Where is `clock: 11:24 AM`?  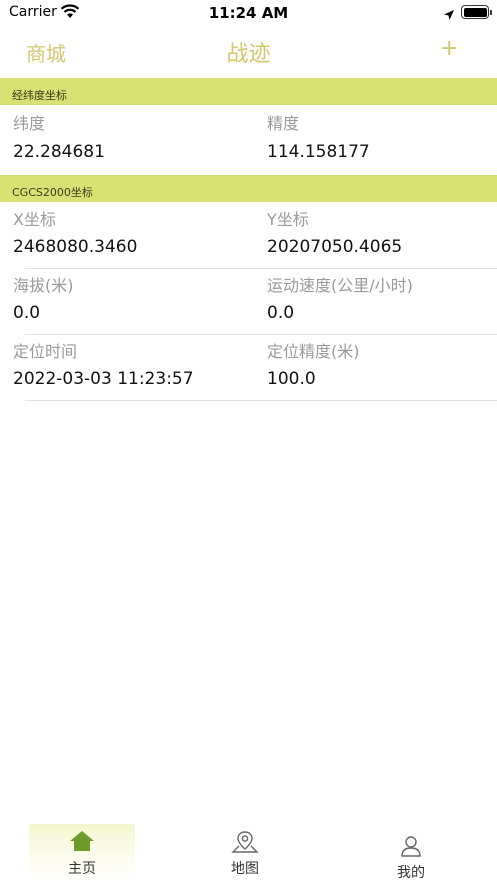 clock: 11:24 AM is located at coordinates (248, 13).